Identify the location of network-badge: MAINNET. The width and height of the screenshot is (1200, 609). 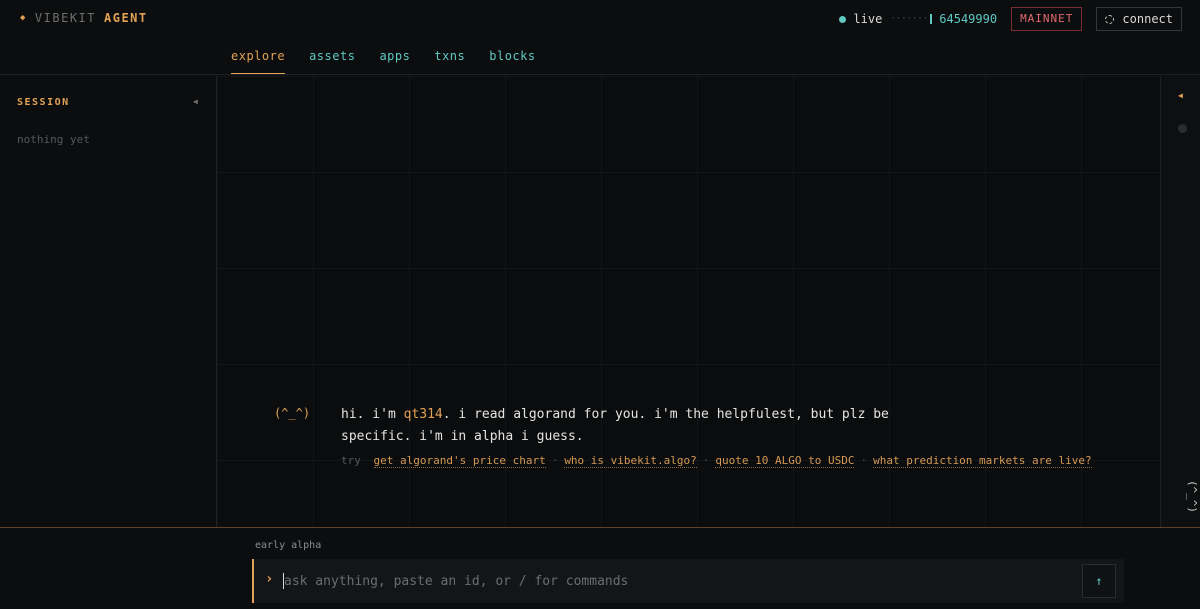
(1047, 19).